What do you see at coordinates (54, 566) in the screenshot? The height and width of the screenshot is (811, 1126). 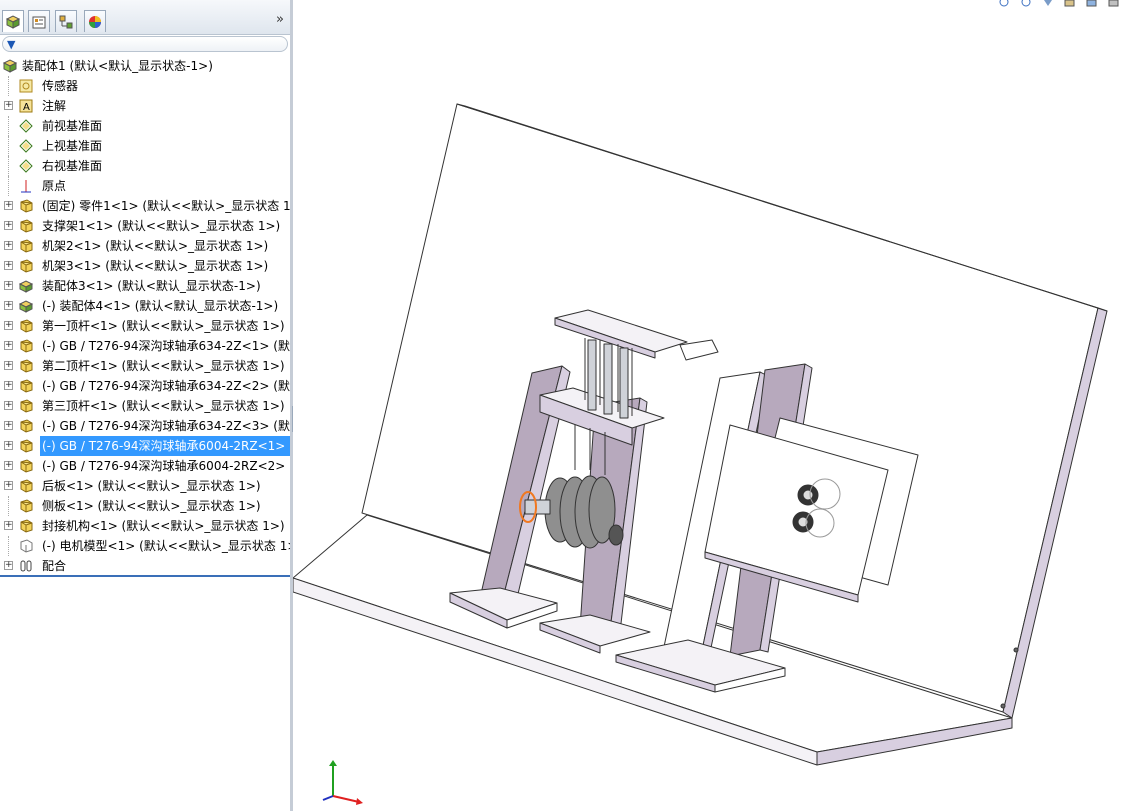 I see `tree-item-label: 配合` at bounding box center [54, 566].